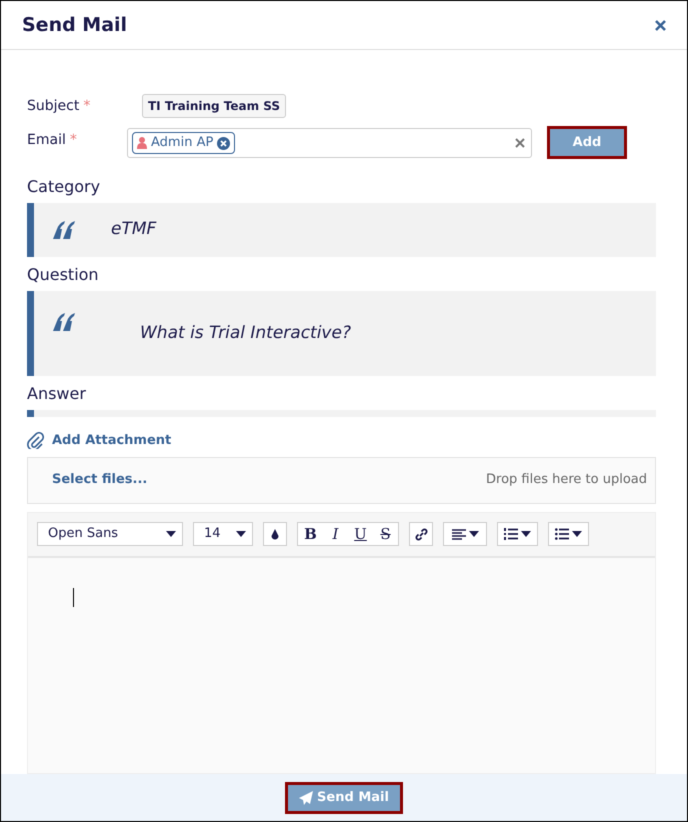 The height and width of the screenshot is (822, 688). I want to click on paperclip-icon, so click(35, 441).